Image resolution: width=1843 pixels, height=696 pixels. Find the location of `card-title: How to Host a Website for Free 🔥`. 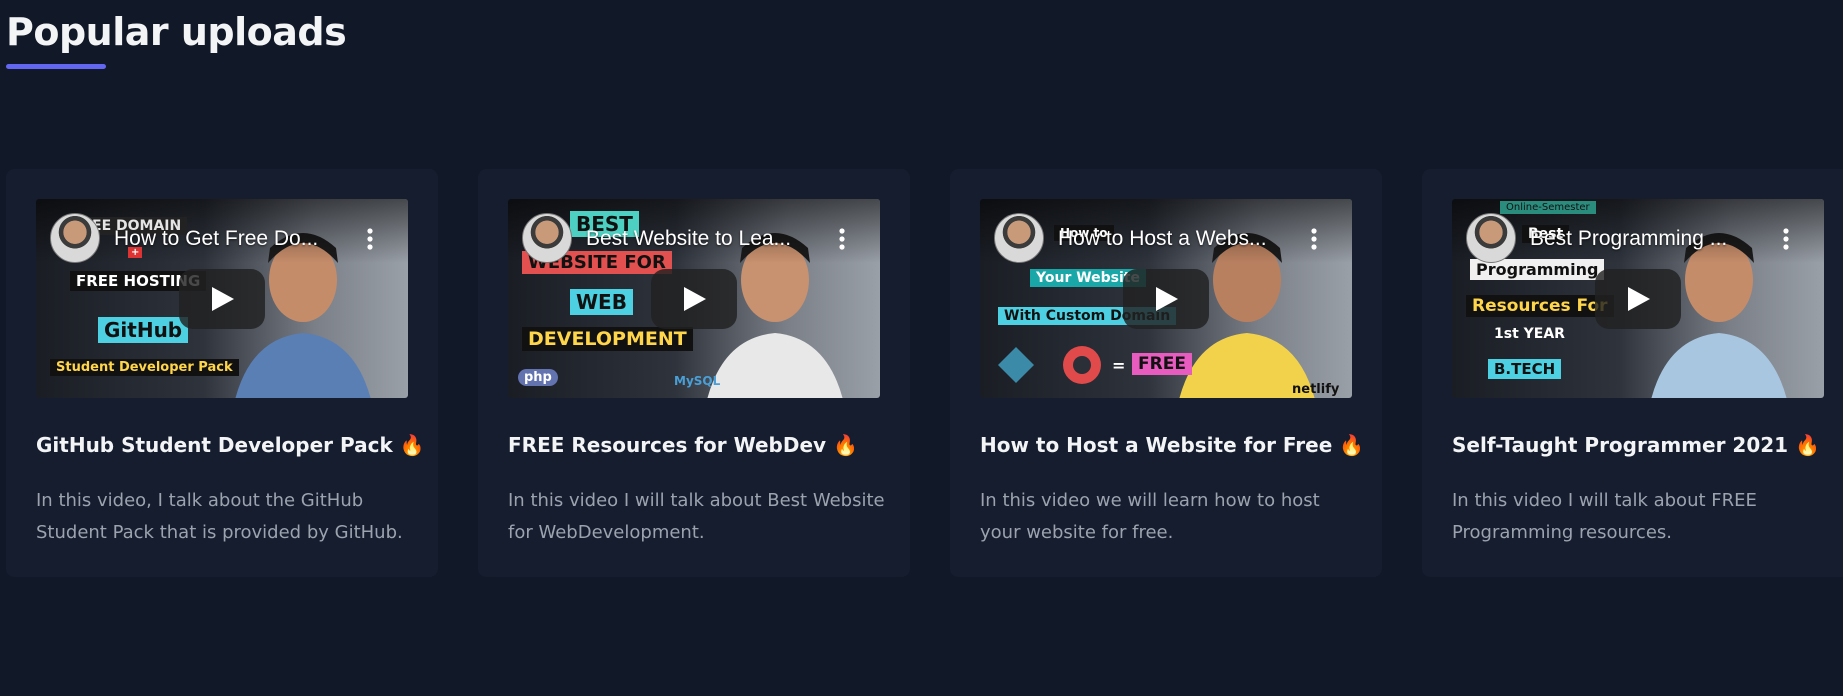

card-title: How to Host a Website for Free 🔥 is located at coordinates (1172, 445).